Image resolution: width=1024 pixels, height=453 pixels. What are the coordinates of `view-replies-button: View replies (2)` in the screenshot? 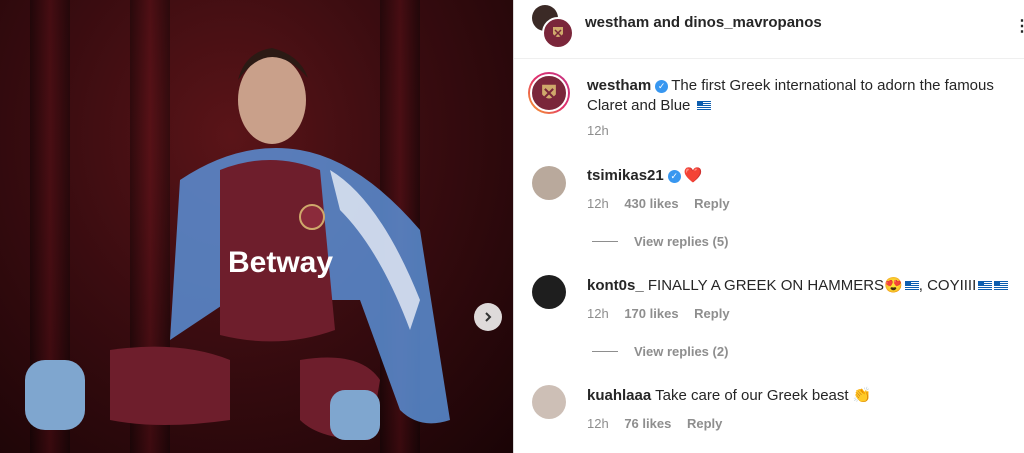 It's located at (660, 351).